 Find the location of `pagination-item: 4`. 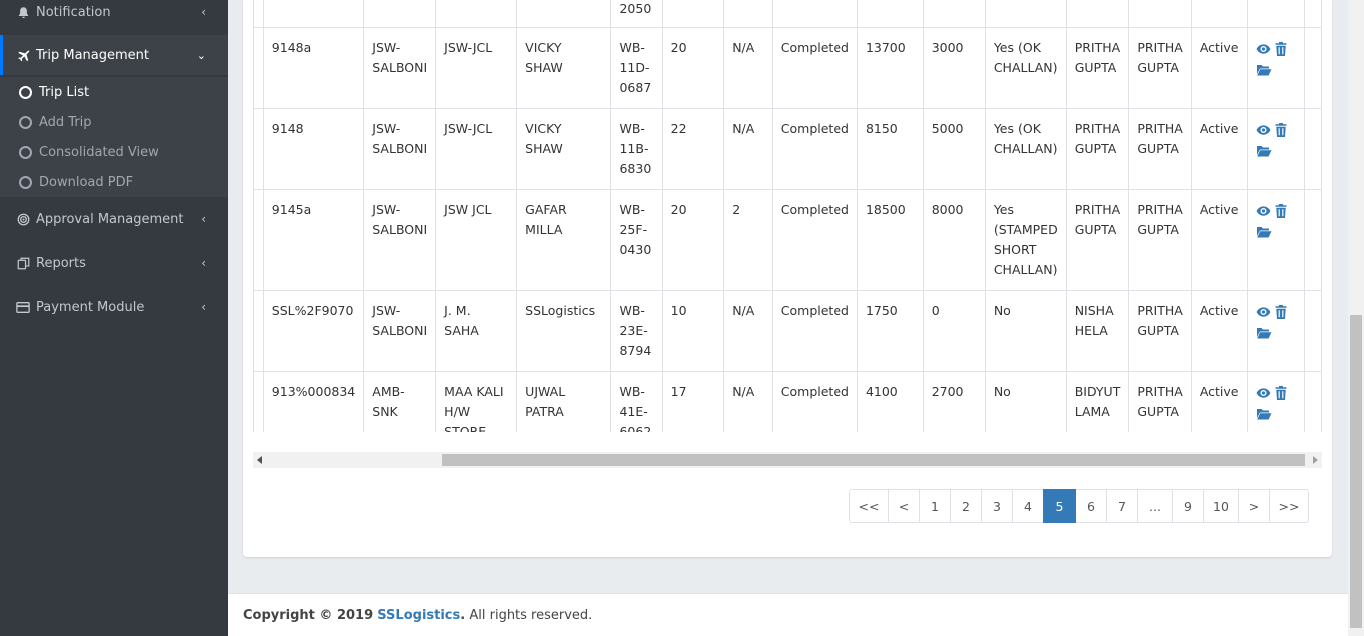

pagination-item: 4 is located at coordinates (1028, 506).